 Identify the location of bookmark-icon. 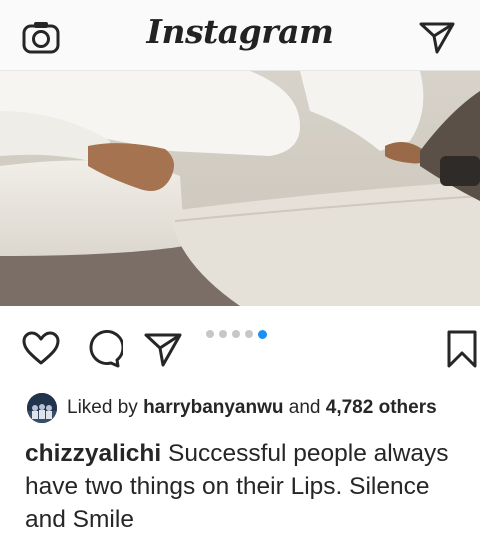
(462, 349).